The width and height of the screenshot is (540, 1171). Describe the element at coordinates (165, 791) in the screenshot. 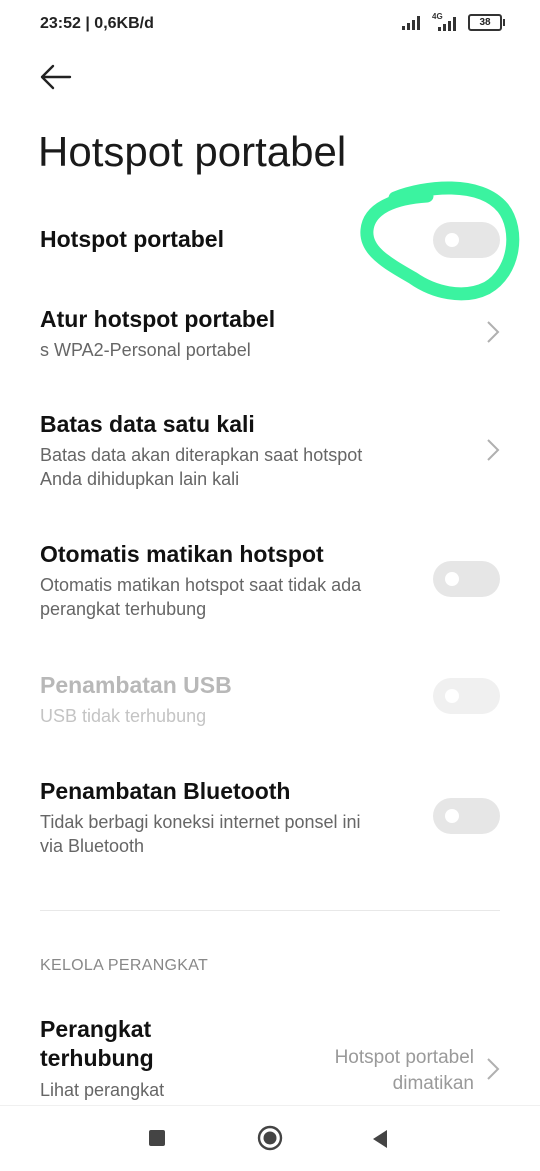

I see `bluetooth-tethering-title: Penambatan Bluetooth` at that location.